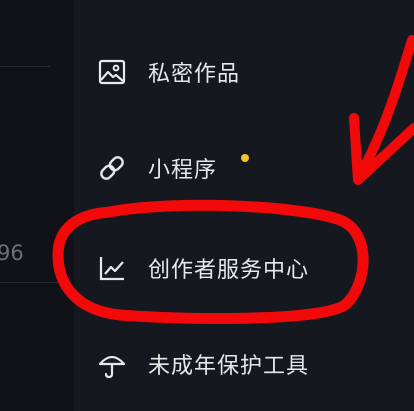  I want to click on menu-item-mini-programs: 小程序, so click(172, 168).